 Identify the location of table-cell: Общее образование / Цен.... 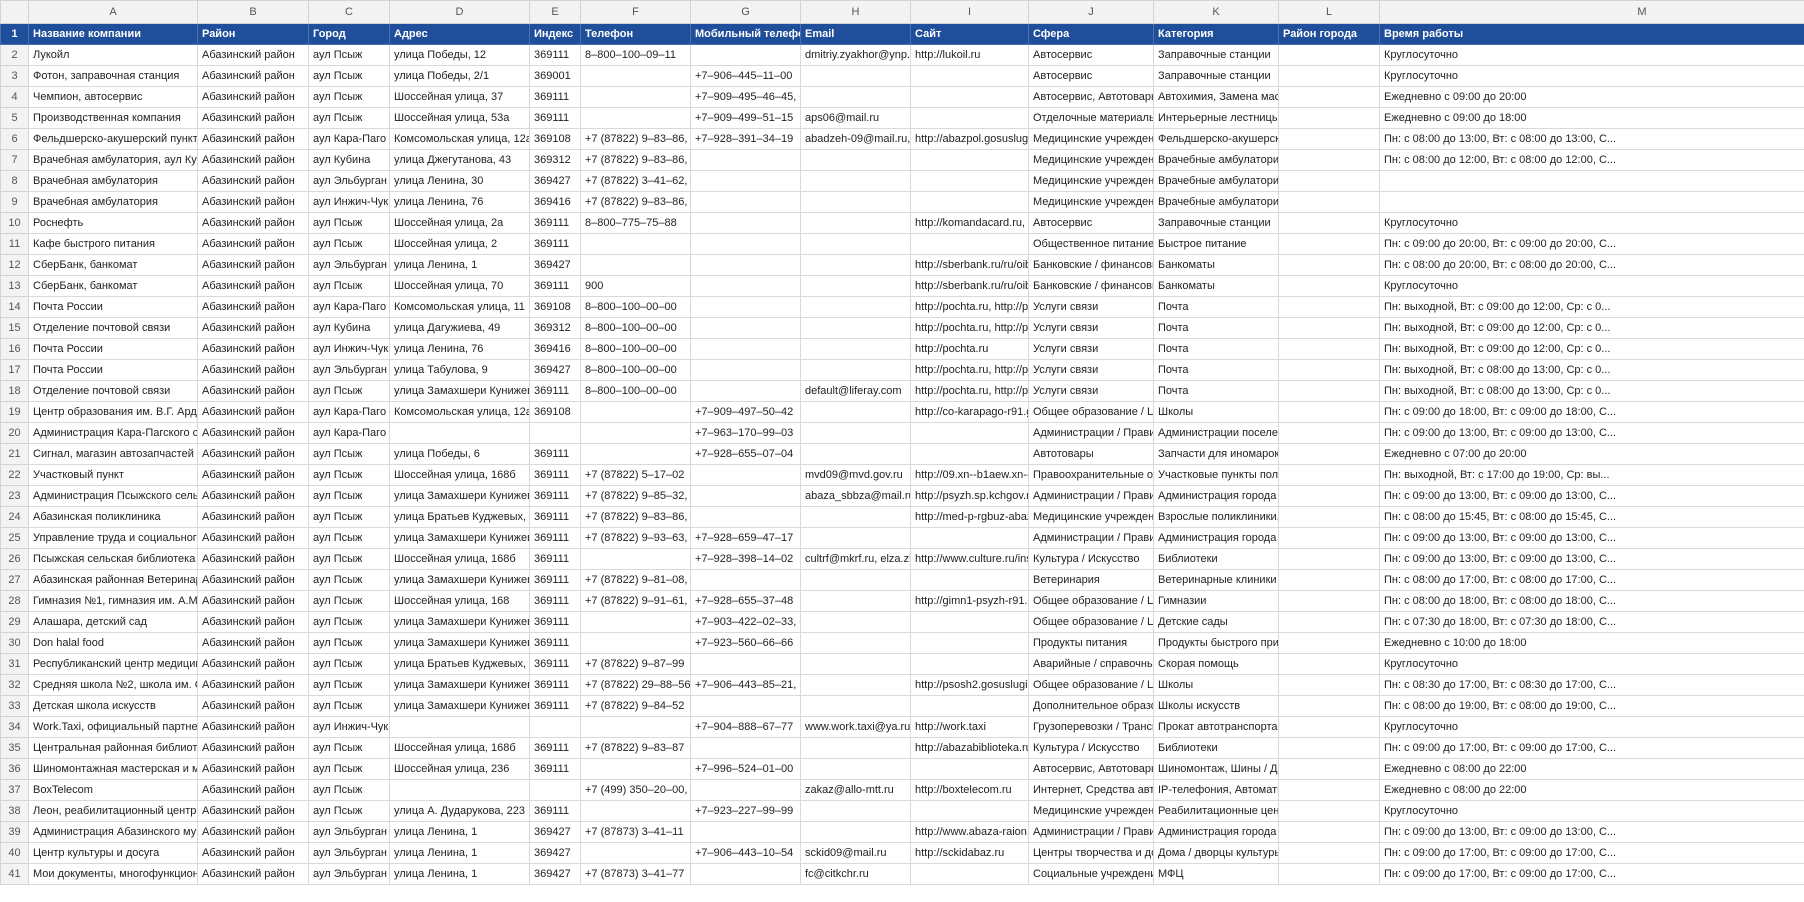
(1091, 601).